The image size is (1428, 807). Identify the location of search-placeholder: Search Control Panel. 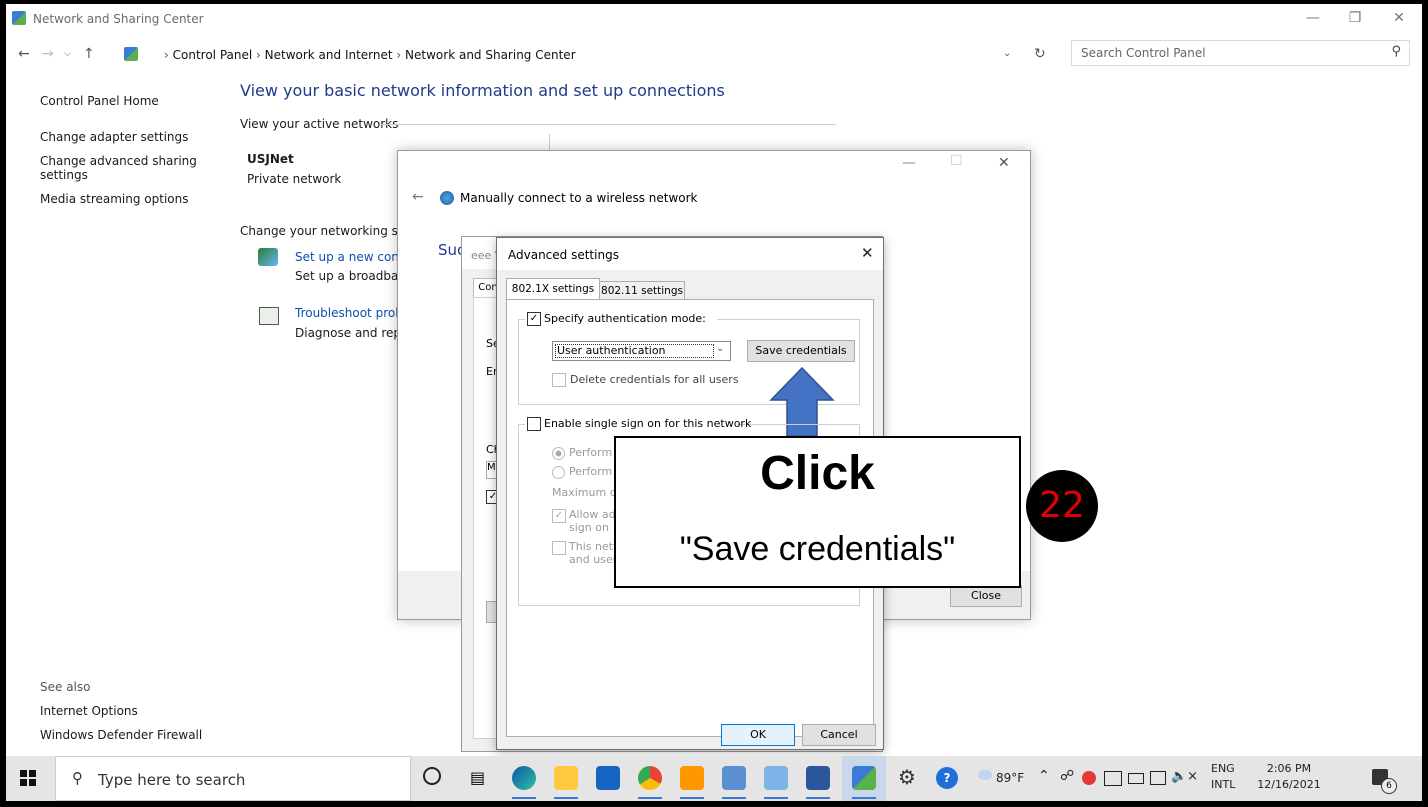
(1143, 53).